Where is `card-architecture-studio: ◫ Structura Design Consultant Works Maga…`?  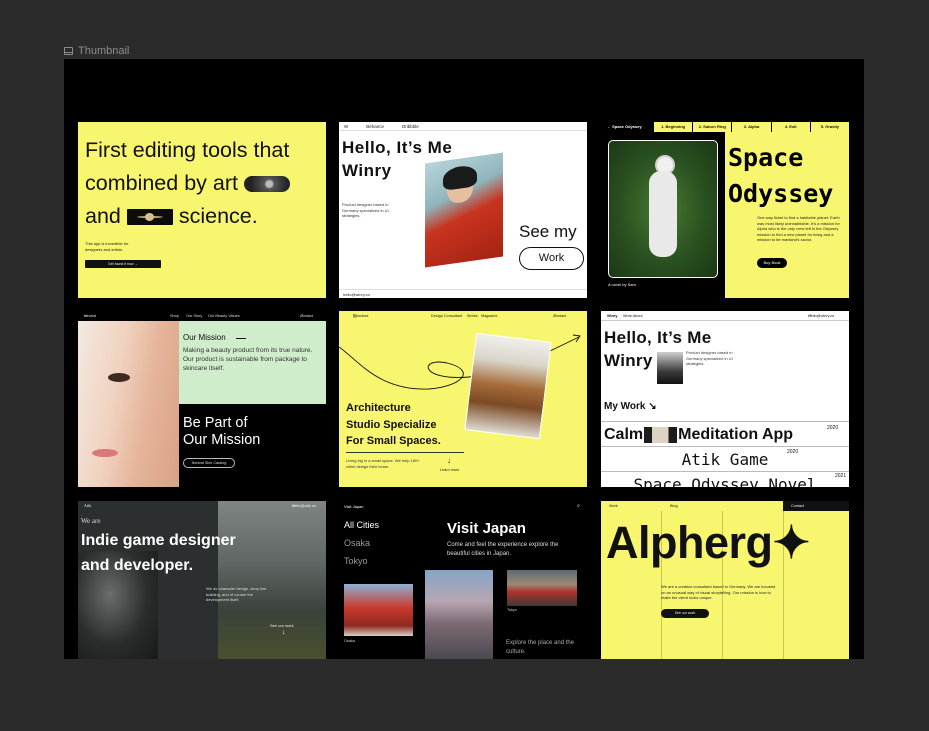
card-architecture-studio: ◫ Structura Design Consultant Works Maga… is located at coordinates (463, 399).